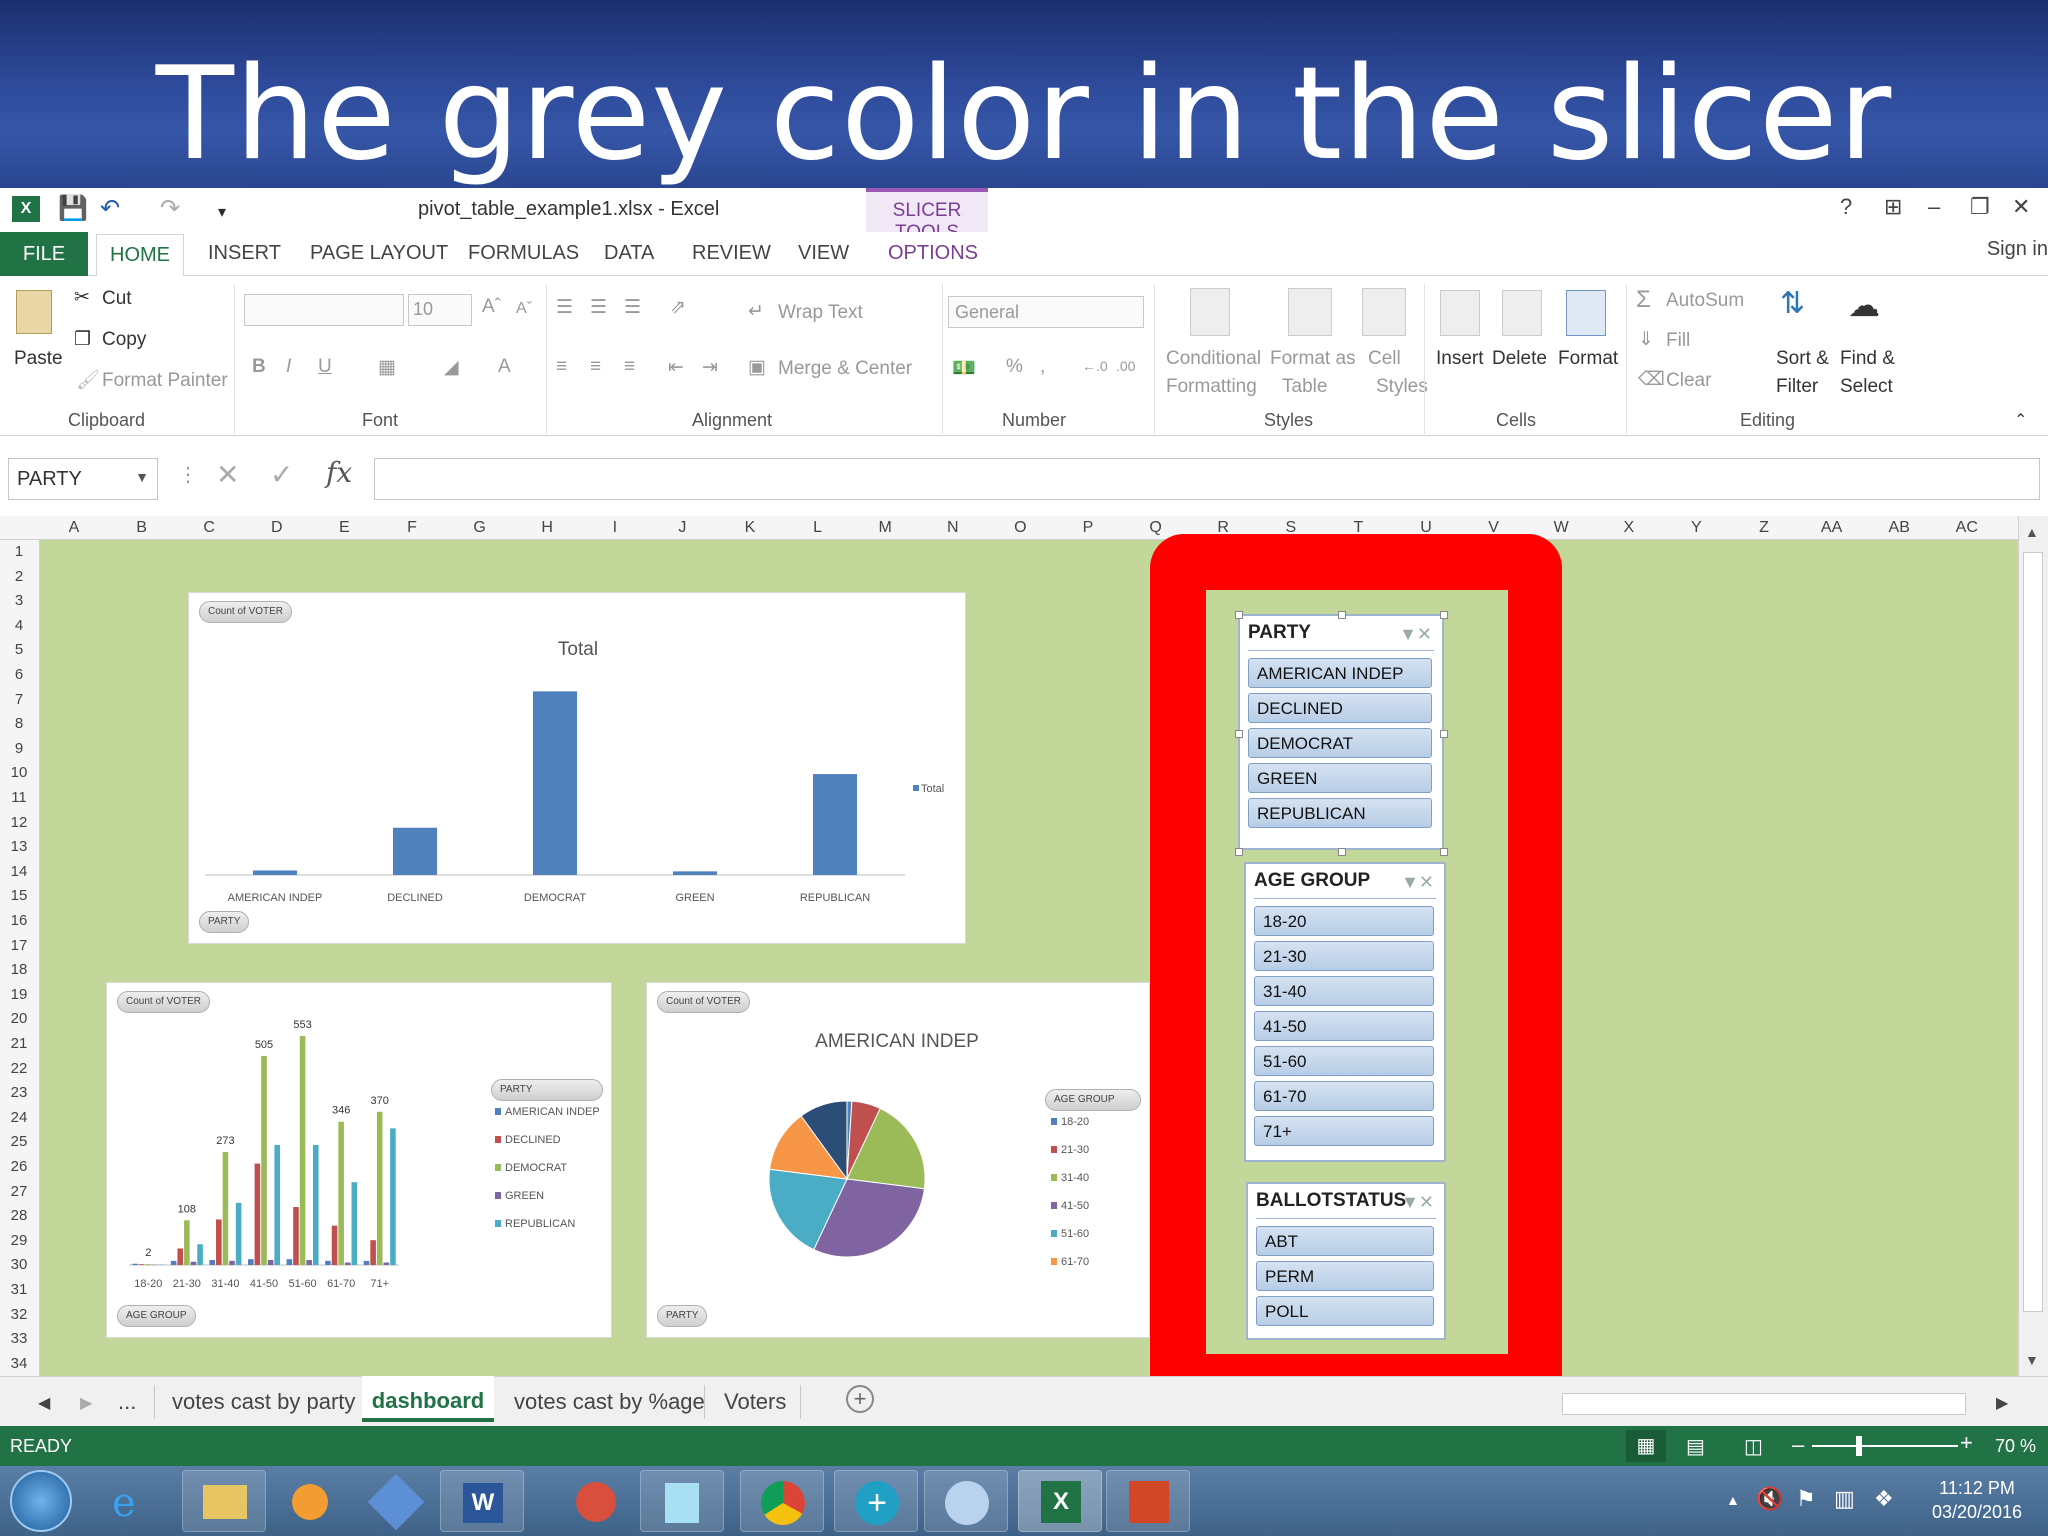  I want to click on internet-explorer-icon: e, so click(138, 1501).